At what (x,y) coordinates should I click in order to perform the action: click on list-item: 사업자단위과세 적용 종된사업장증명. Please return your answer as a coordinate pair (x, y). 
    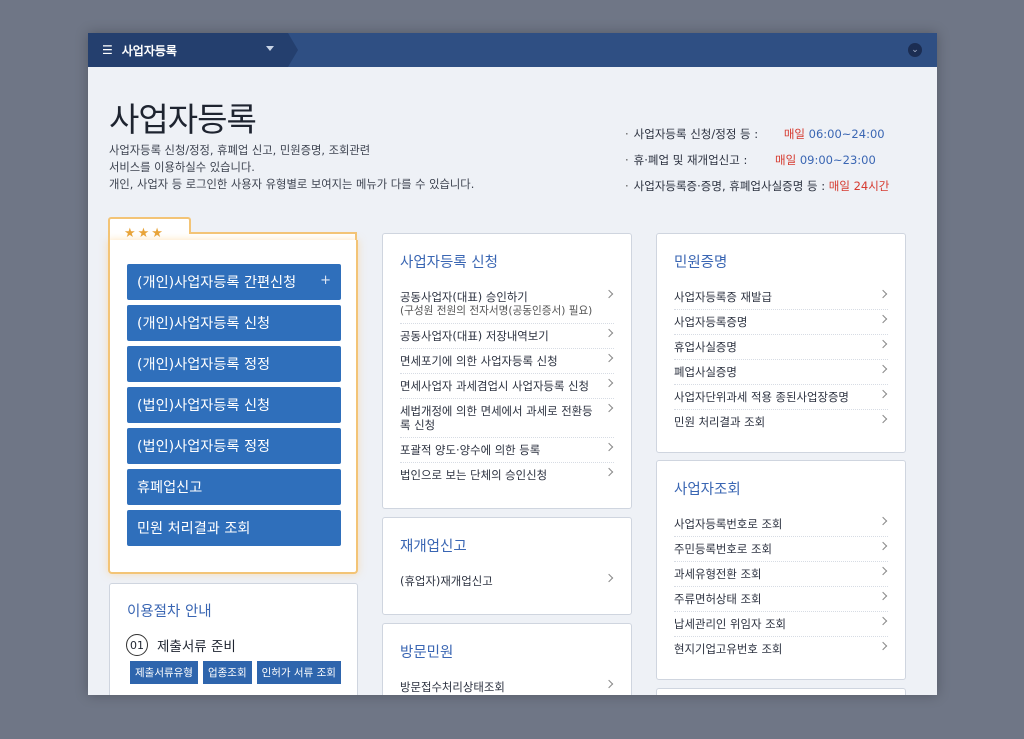
    Looking at the image, I should click on (781, 397).